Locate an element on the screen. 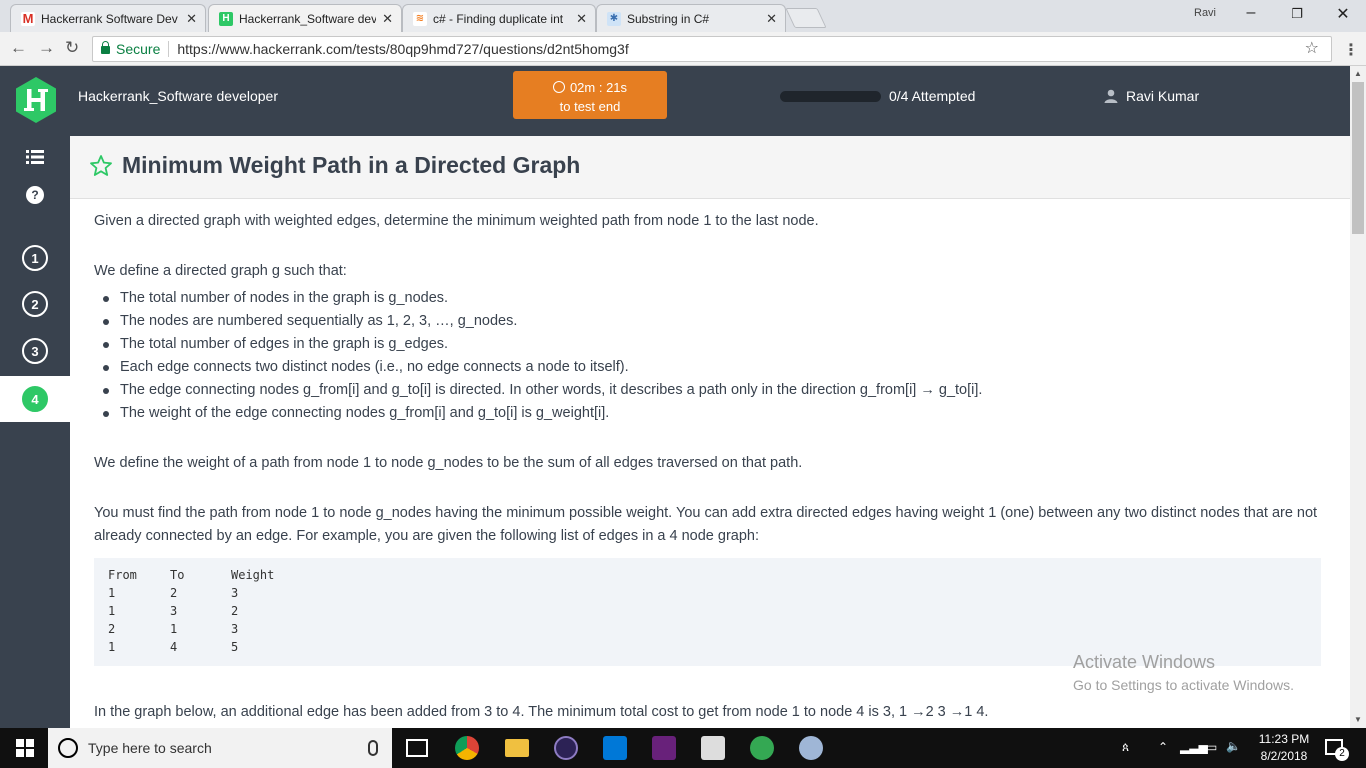  question-nav-4: 4 is located at coordinates (35, 399).